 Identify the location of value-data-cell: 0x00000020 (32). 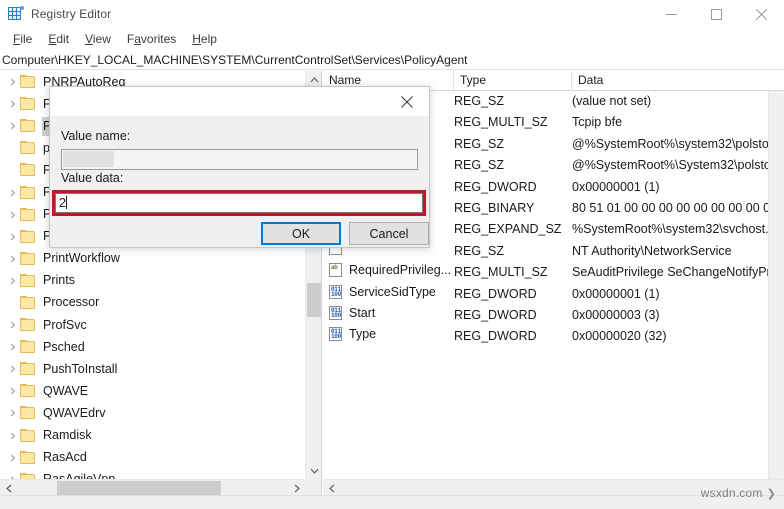
(619, 336).